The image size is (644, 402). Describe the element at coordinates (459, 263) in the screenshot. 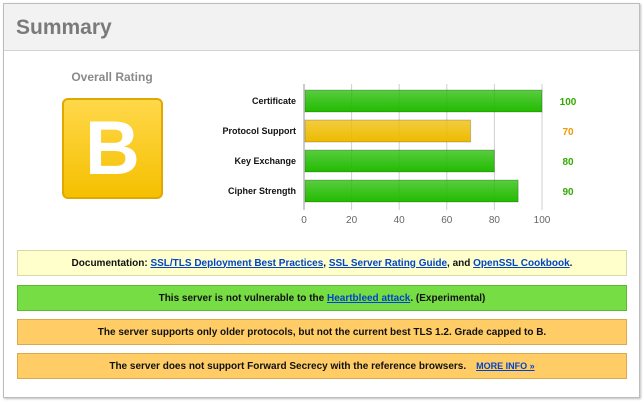

I see `doc-sep2: , and` at that location.